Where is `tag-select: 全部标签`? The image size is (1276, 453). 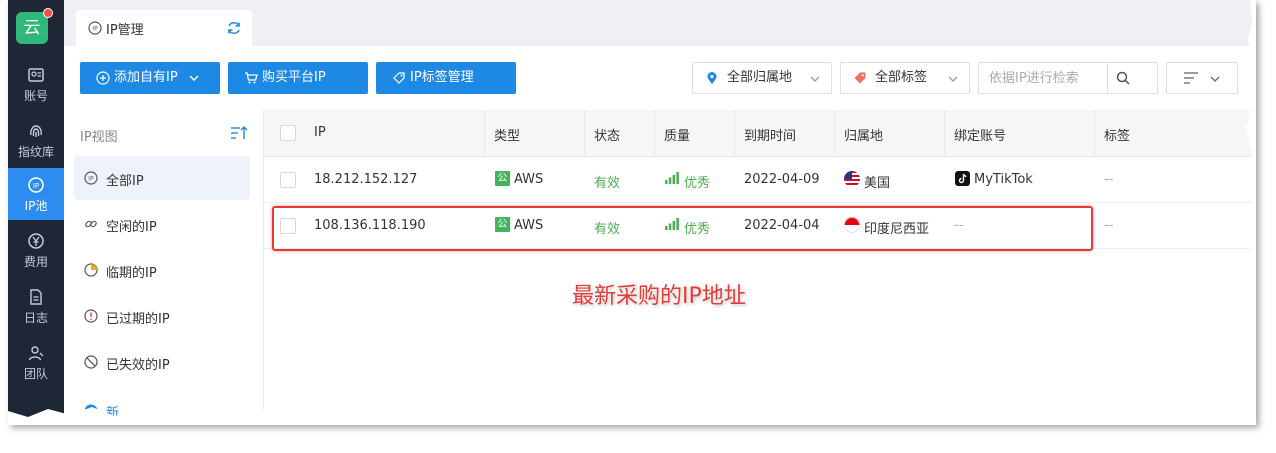 tag-select: 全部标签 is located at coordinates (905, 78).